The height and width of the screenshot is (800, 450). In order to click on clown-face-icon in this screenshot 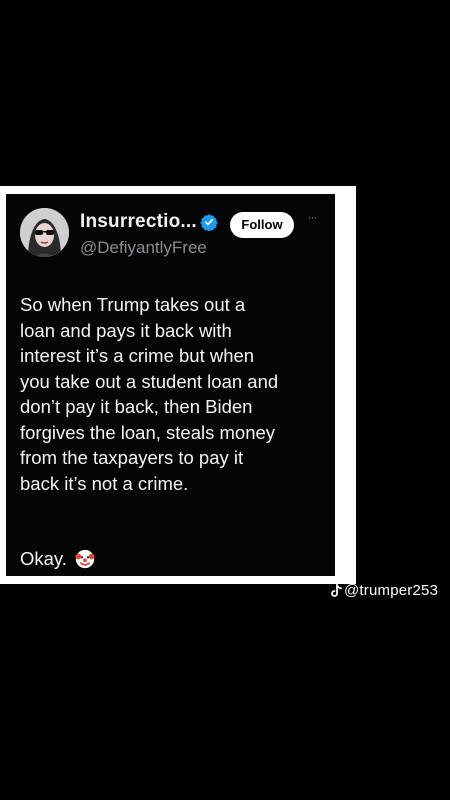, I will do `click(85, 558)`.